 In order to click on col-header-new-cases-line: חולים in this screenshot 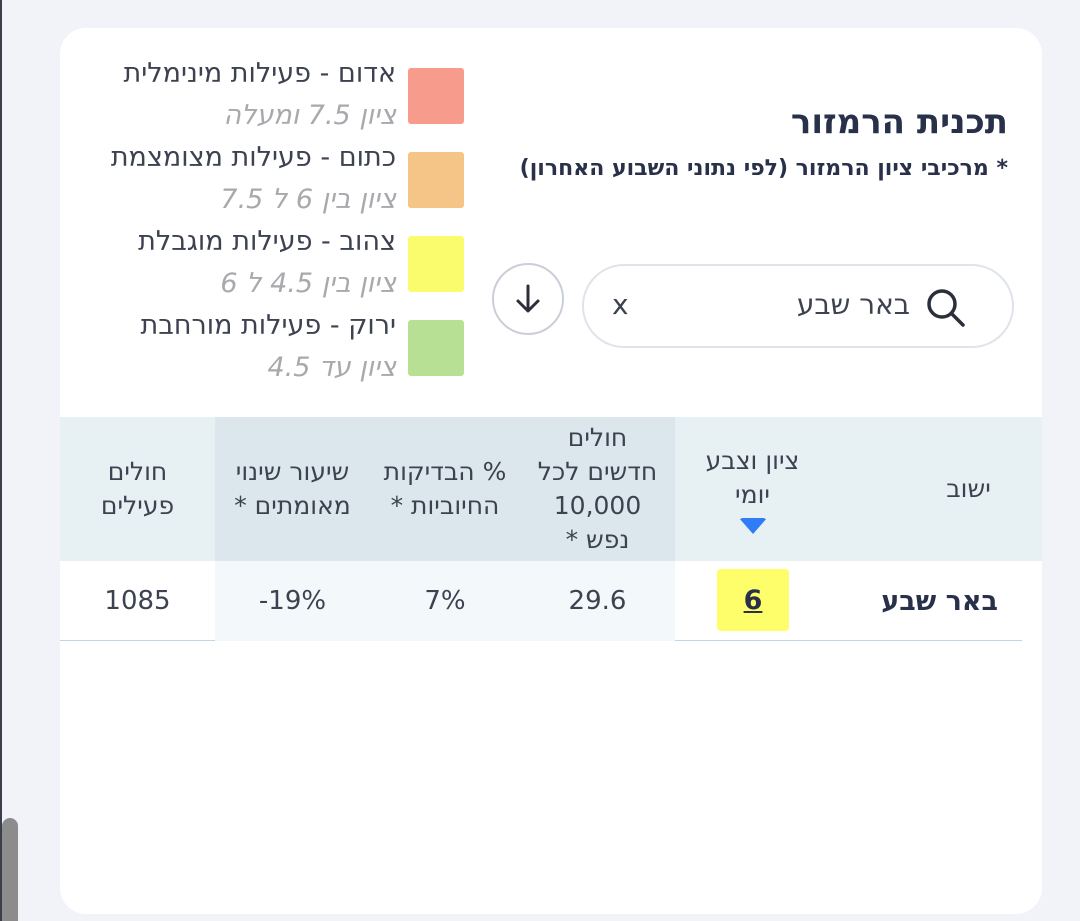, I will do `click(597, 437)`.